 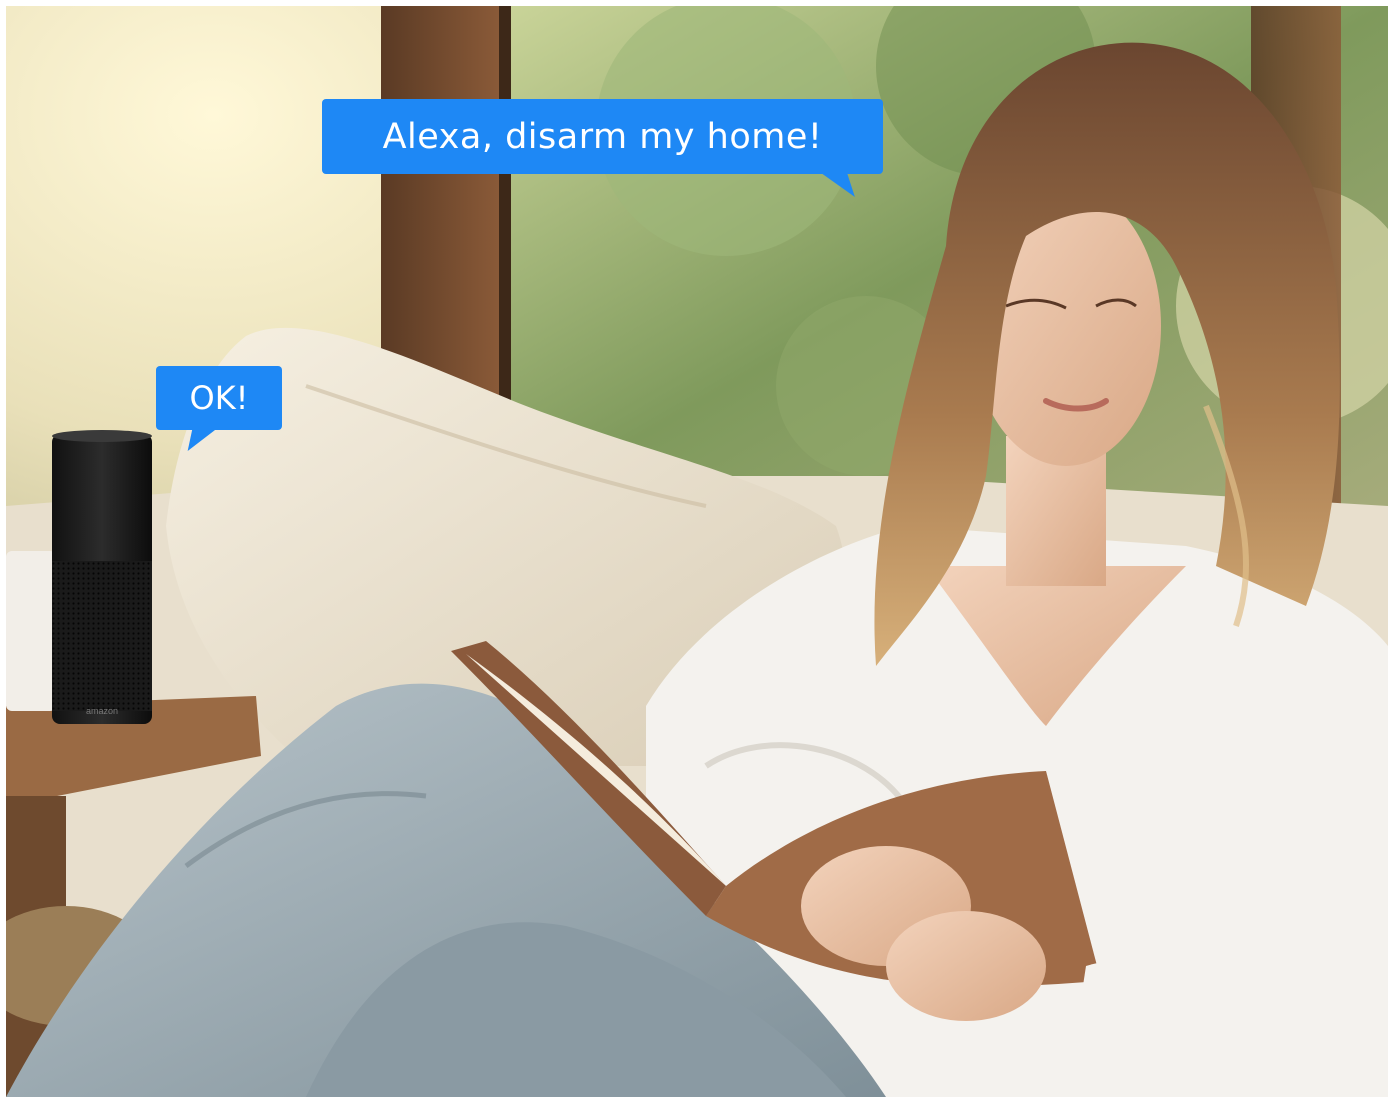 What do you see at coordinates (602, 136) in the screenshot?
I see `user-speech-text: Alexa, disarm my home!` at bounding box center [602, 136].